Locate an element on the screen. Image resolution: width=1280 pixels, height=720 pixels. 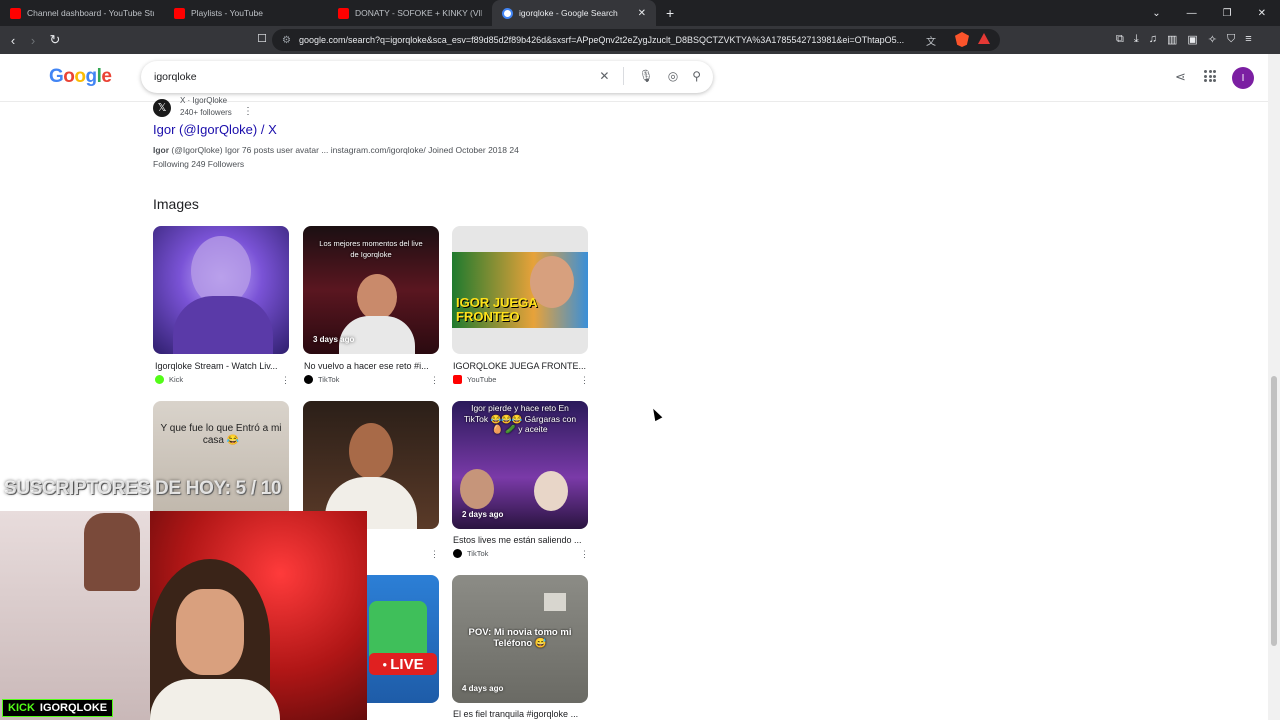
google-icon is located at coordinates (507, 13).